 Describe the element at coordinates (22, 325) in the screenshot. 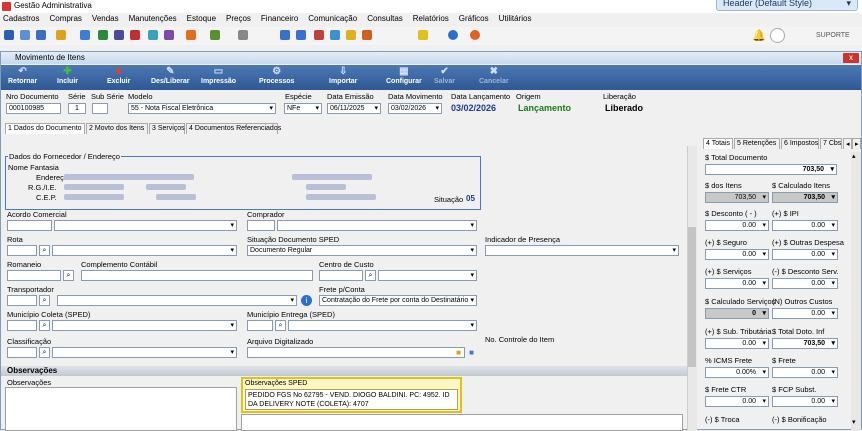

I see `municipio-coleta-code` at that location.